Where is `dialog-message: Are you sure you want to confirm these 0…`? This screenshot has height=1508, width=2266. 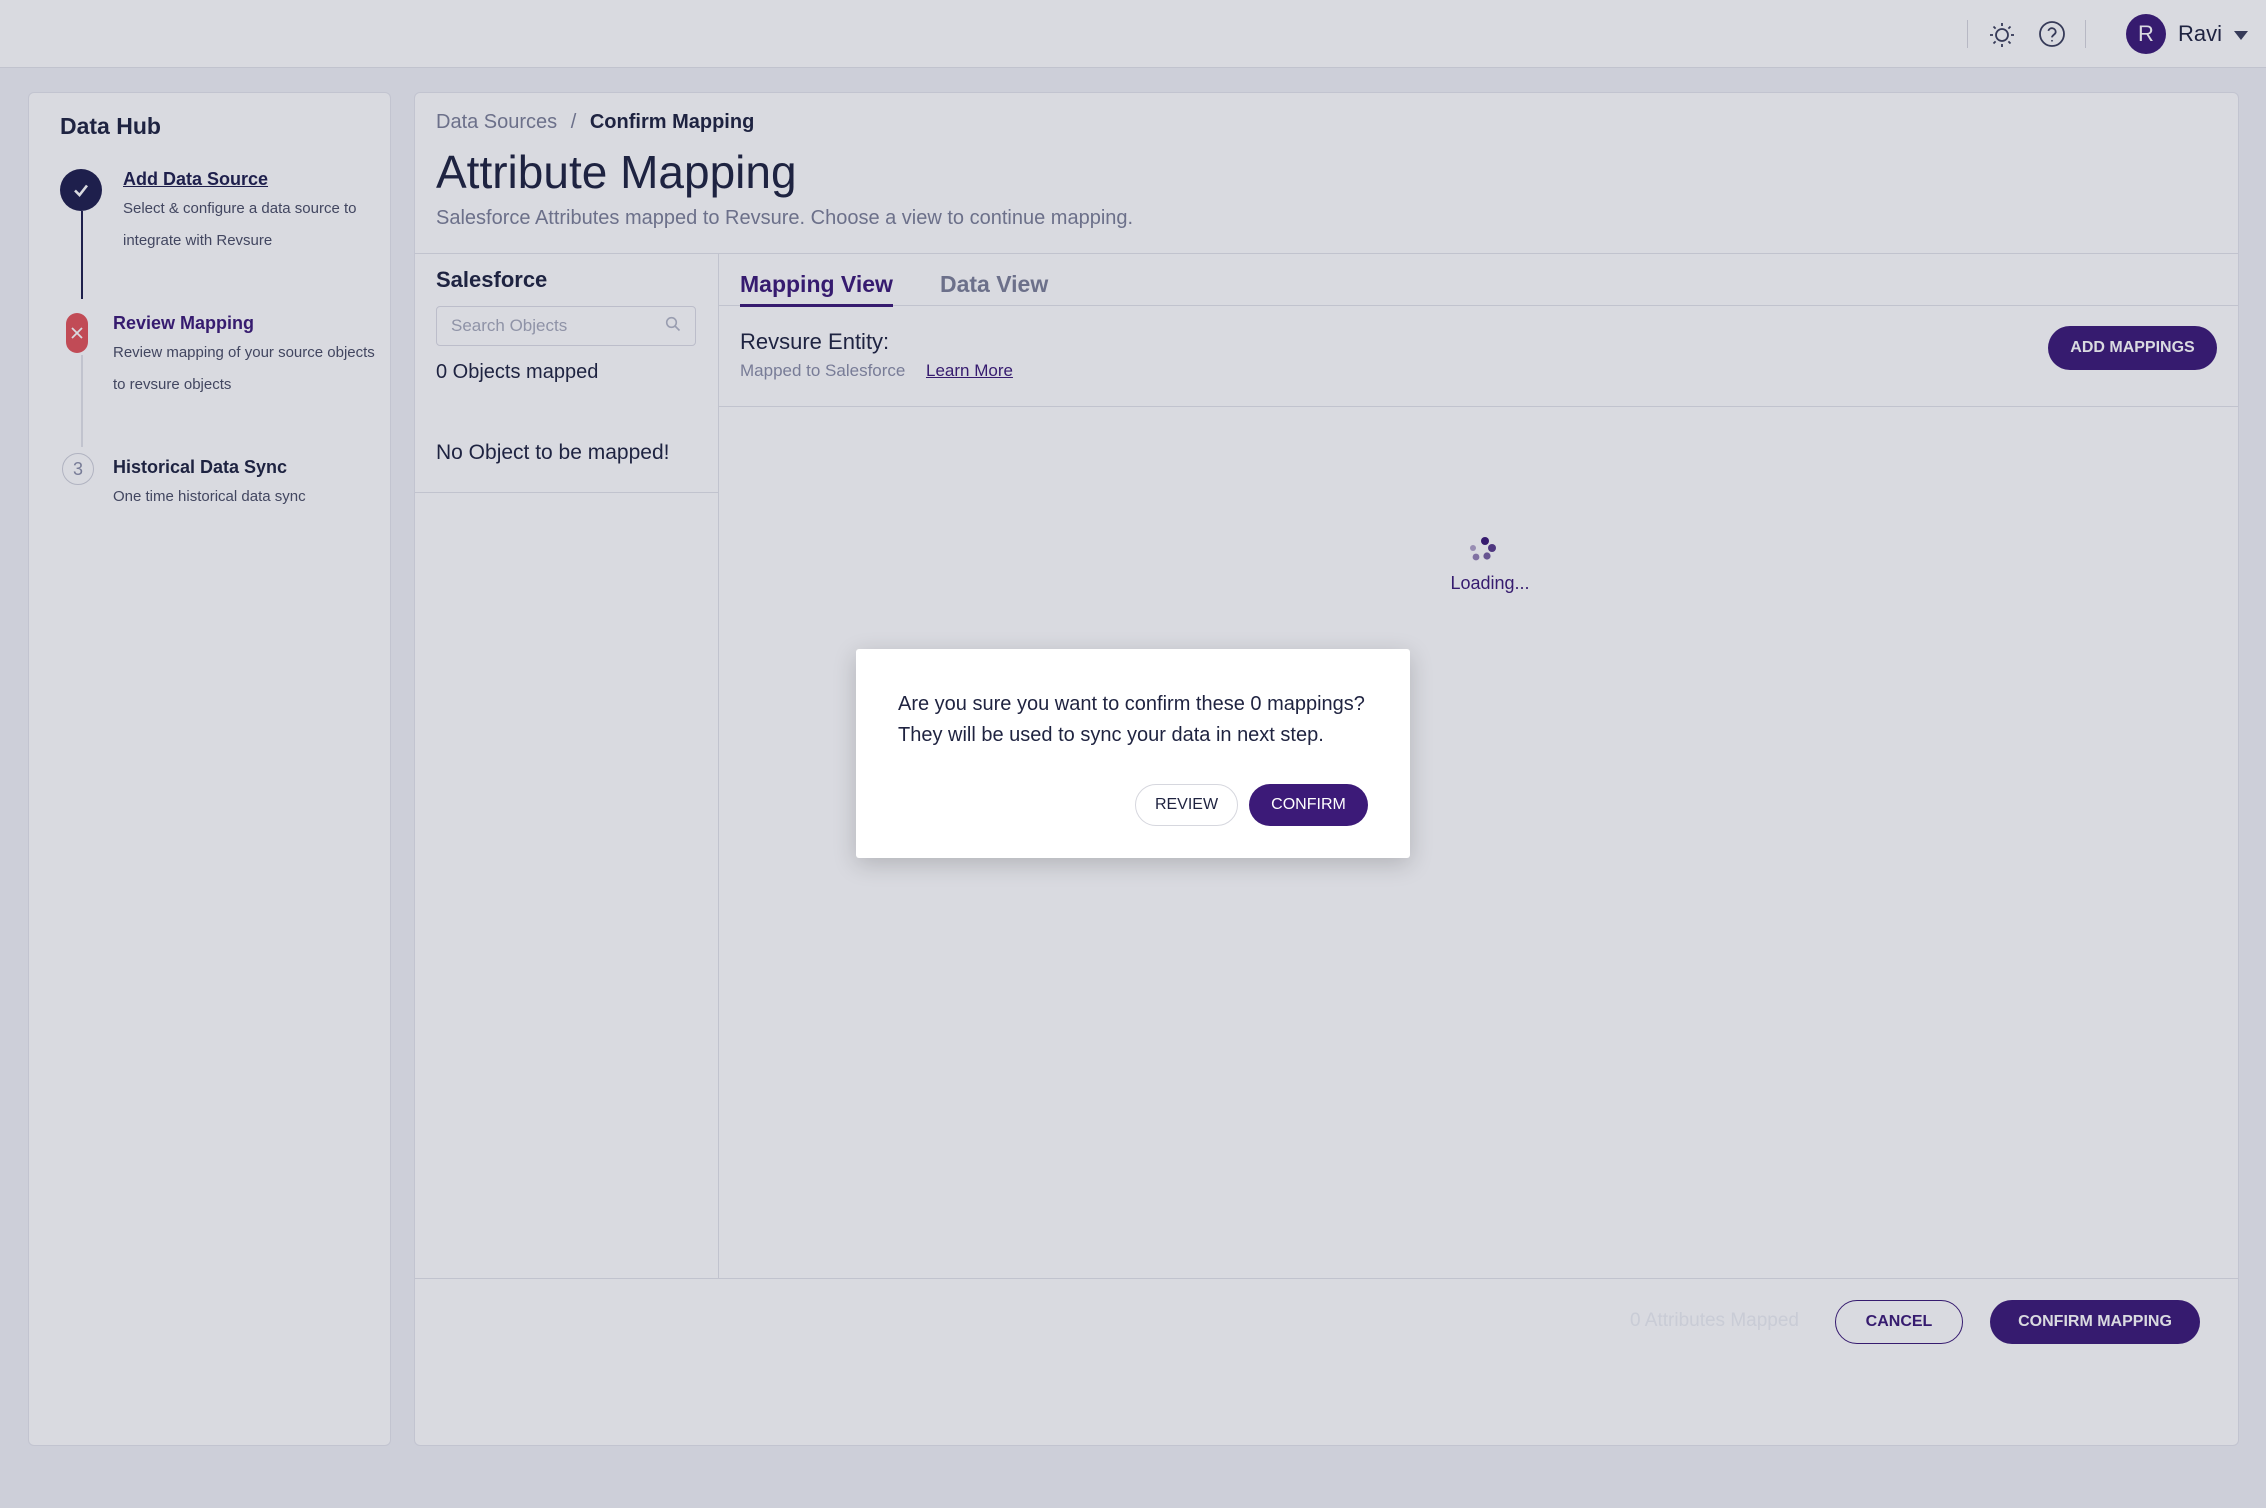
dialog-message: Are you sure you want to confirm these 0… is located at coordinates (1131, 719).